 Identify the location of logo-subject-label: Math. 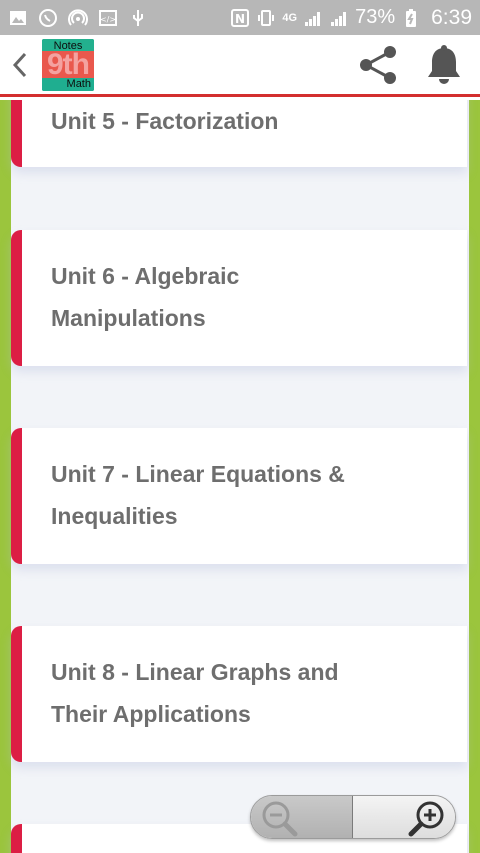
(68, 84).